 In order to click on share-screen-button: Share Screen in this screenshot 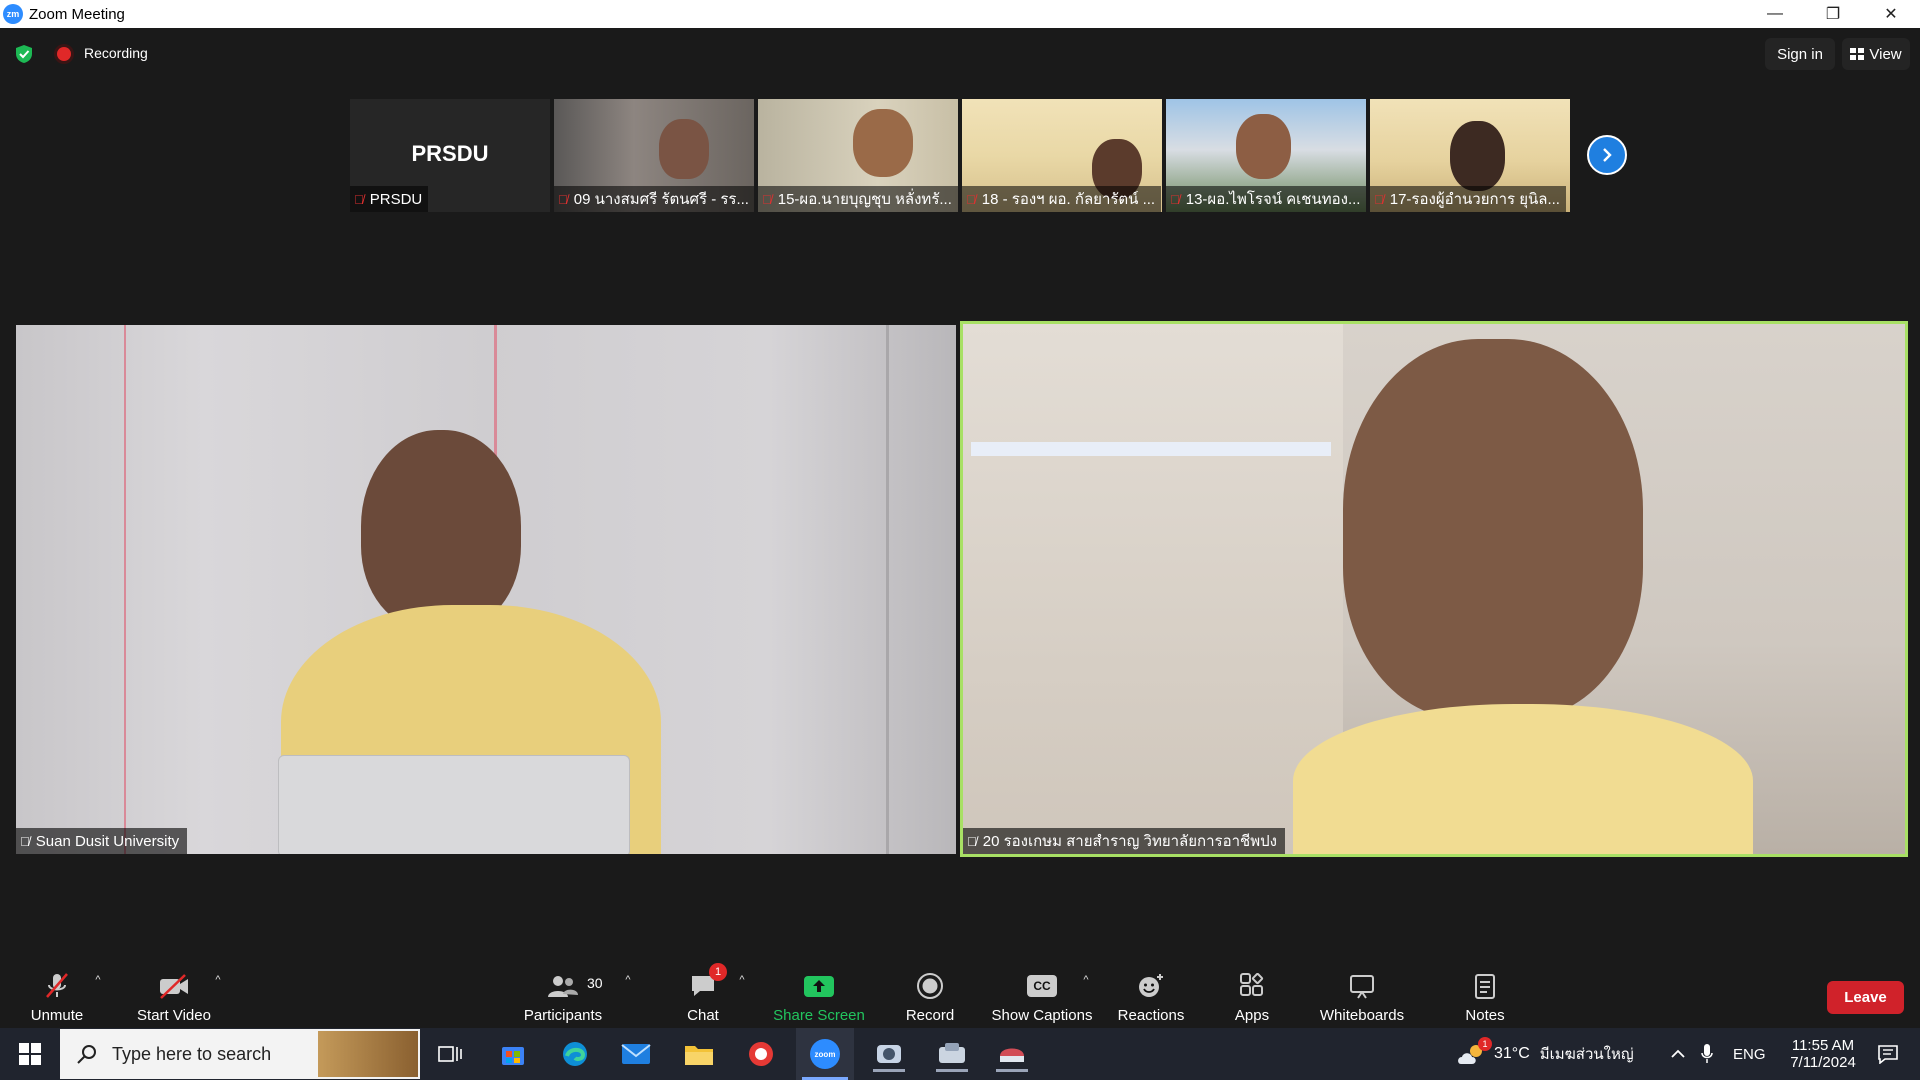, I will do `click(819, 994)`.